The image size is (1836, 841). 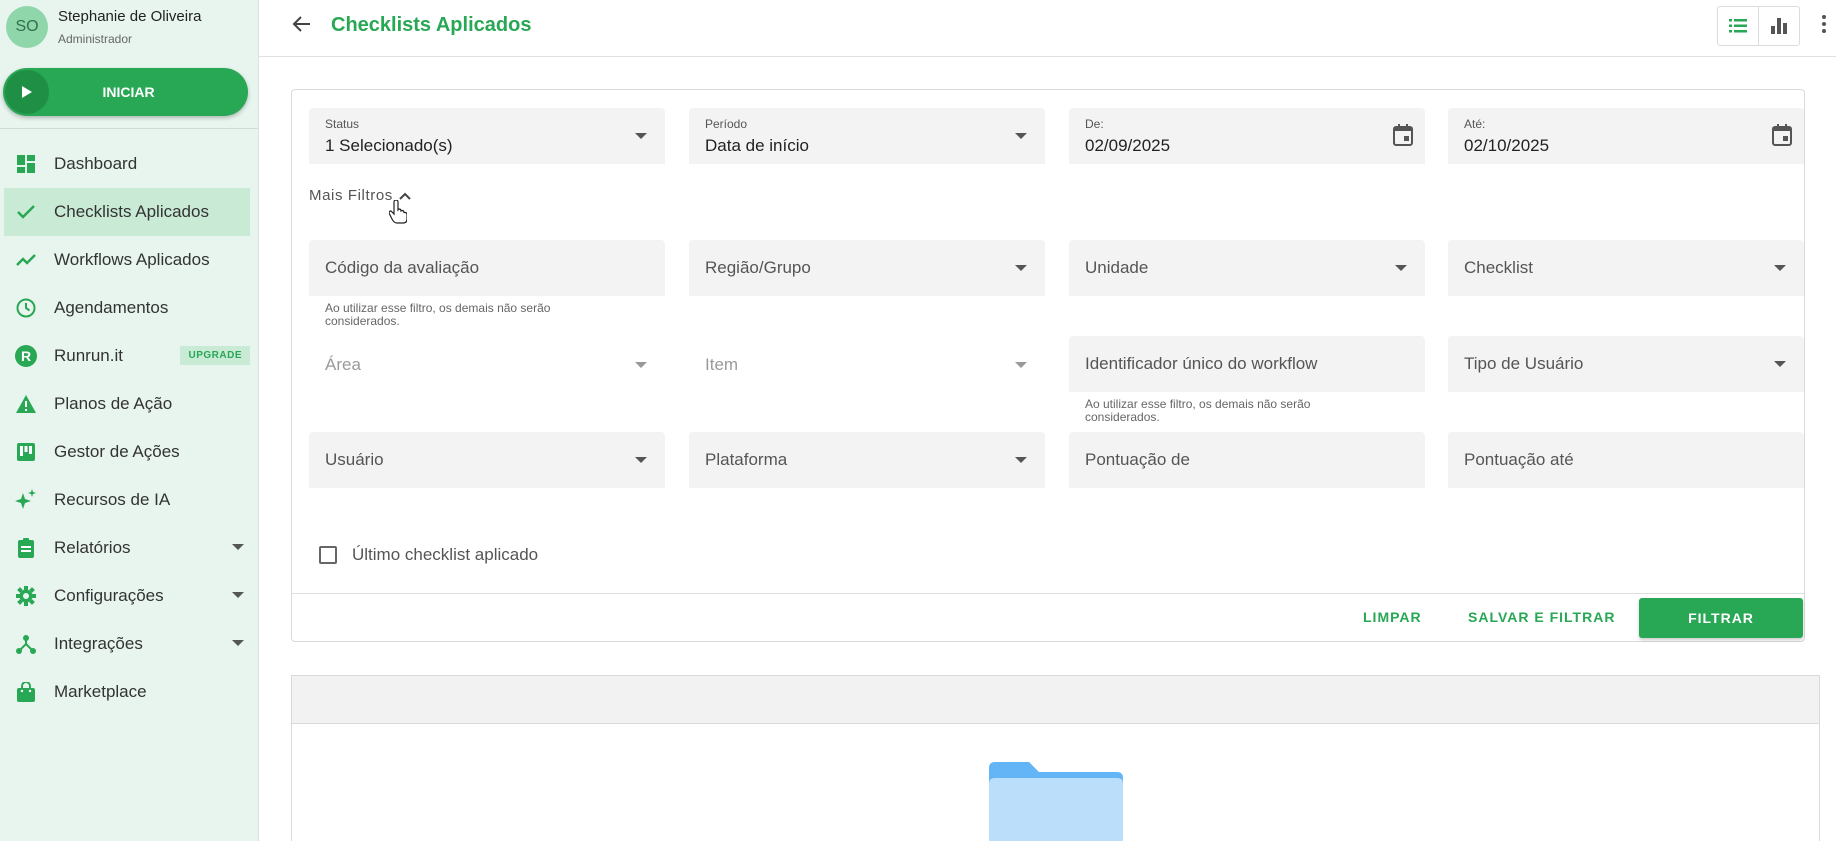 I want to click on hand-cursor-icon, so click(x=398, y=214).